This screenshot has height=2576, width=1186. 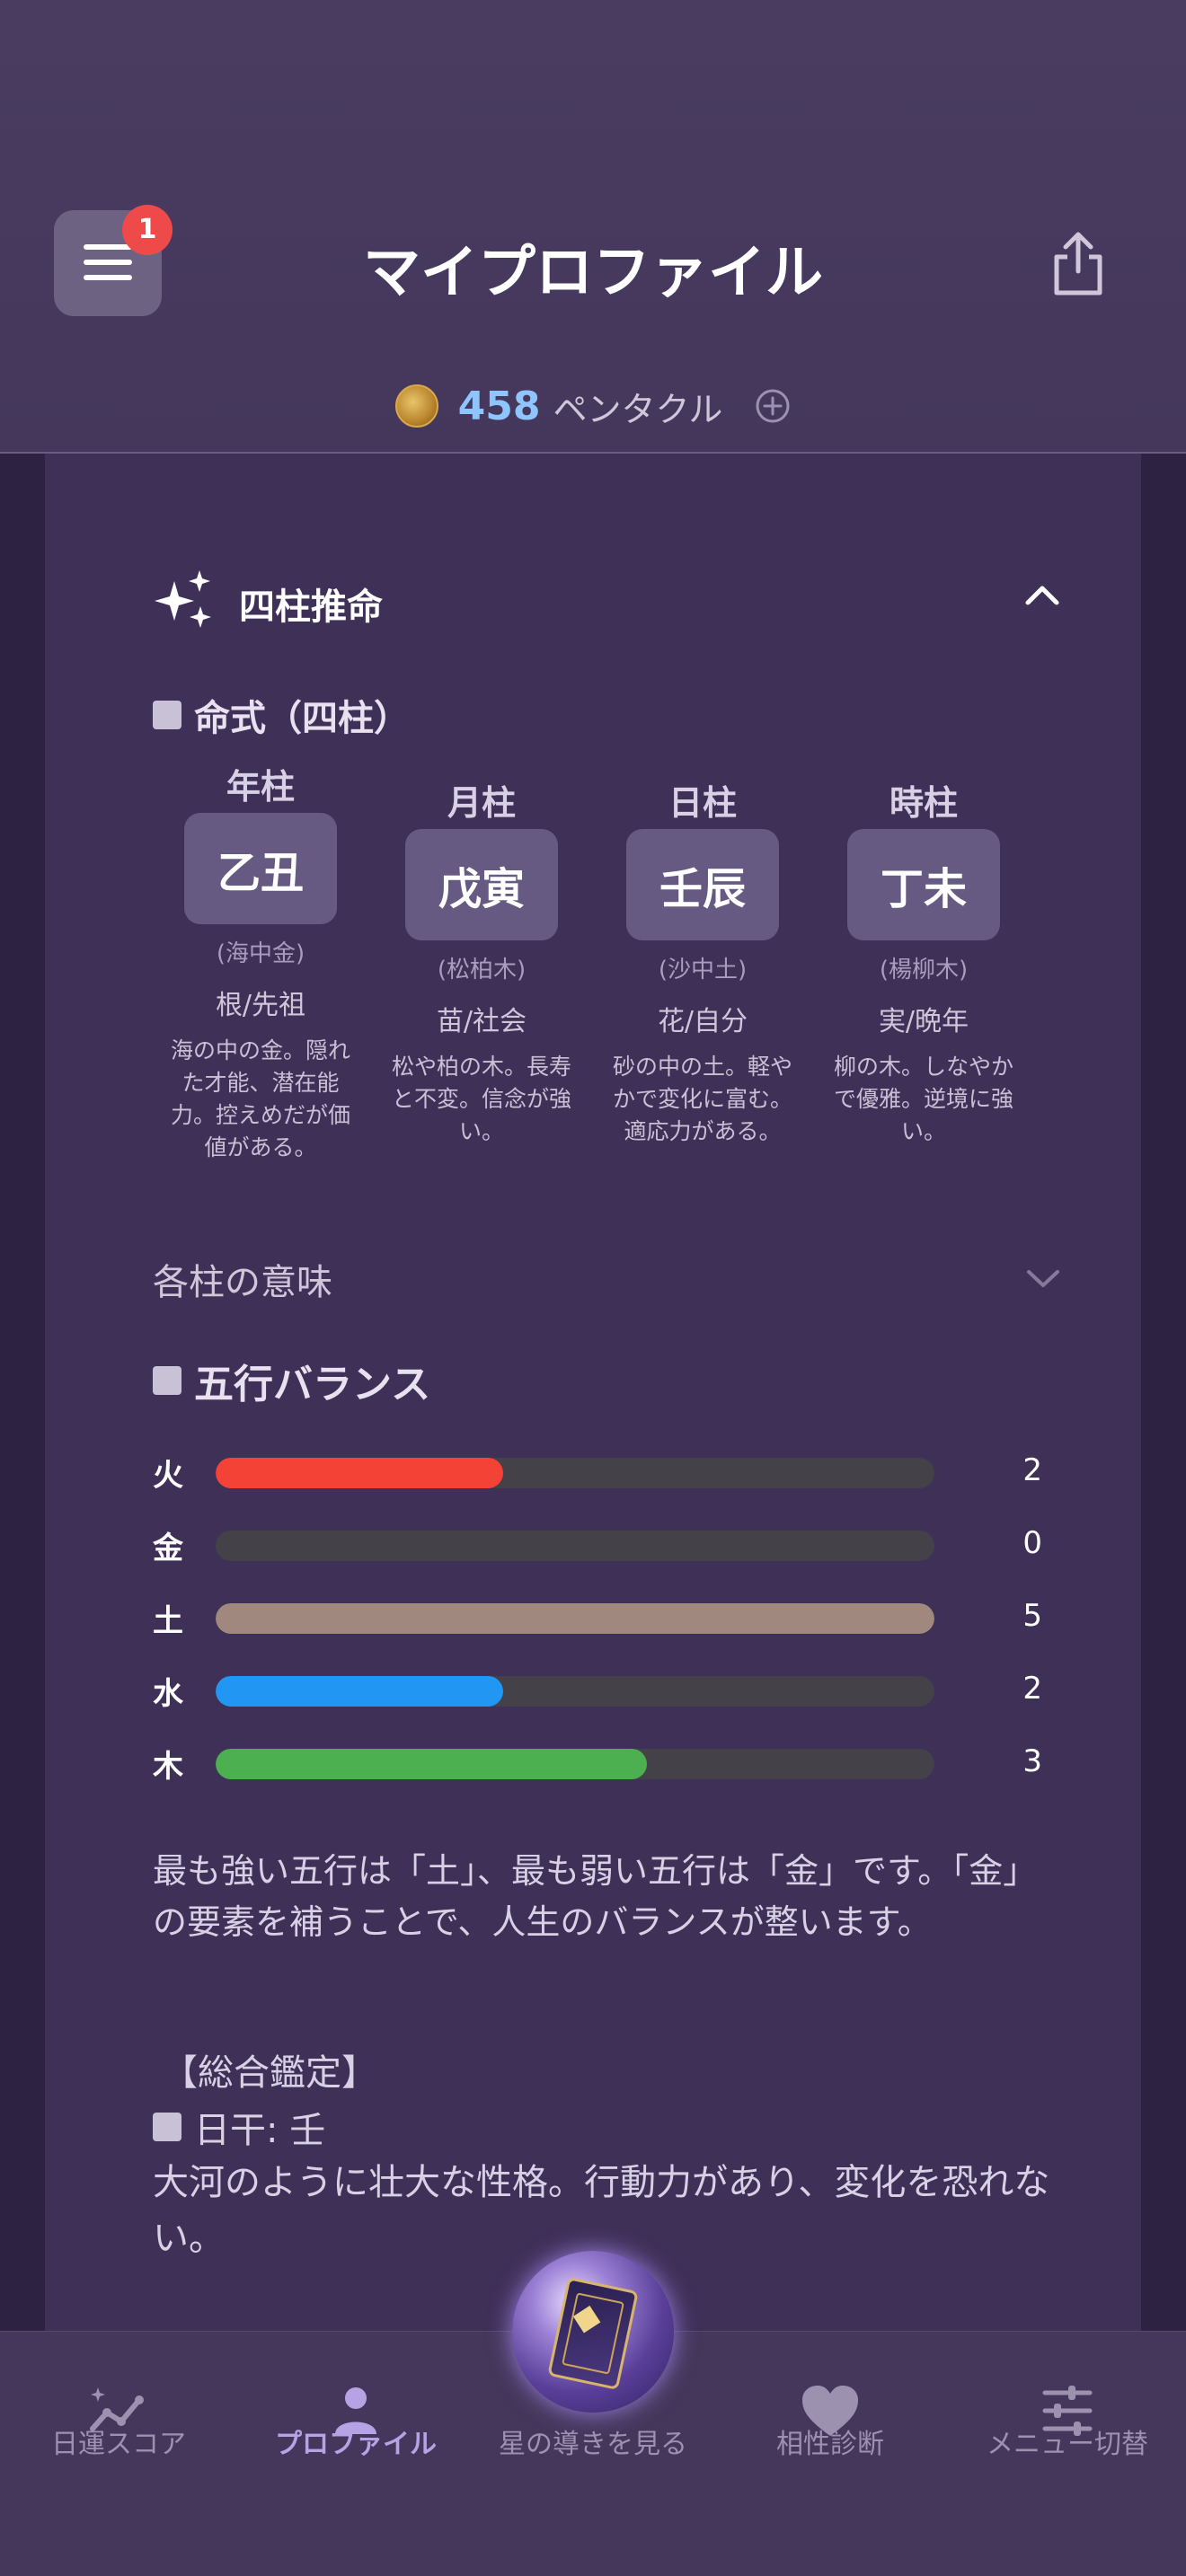 I want to click on pillar-name: 時柱, so click(x=923, y=803).